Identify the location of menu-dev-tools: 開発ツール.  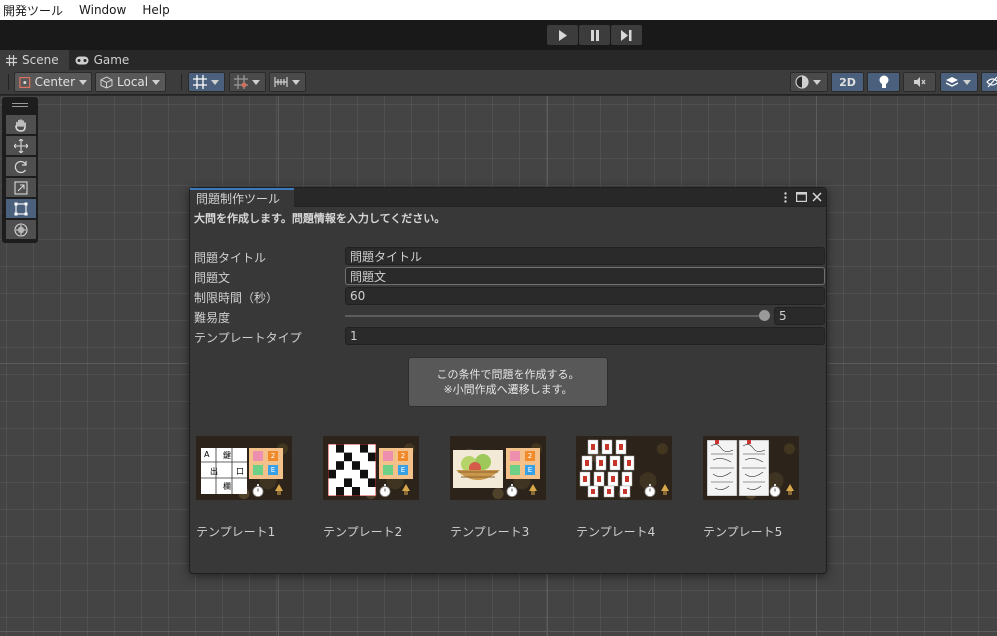
(35, 10).